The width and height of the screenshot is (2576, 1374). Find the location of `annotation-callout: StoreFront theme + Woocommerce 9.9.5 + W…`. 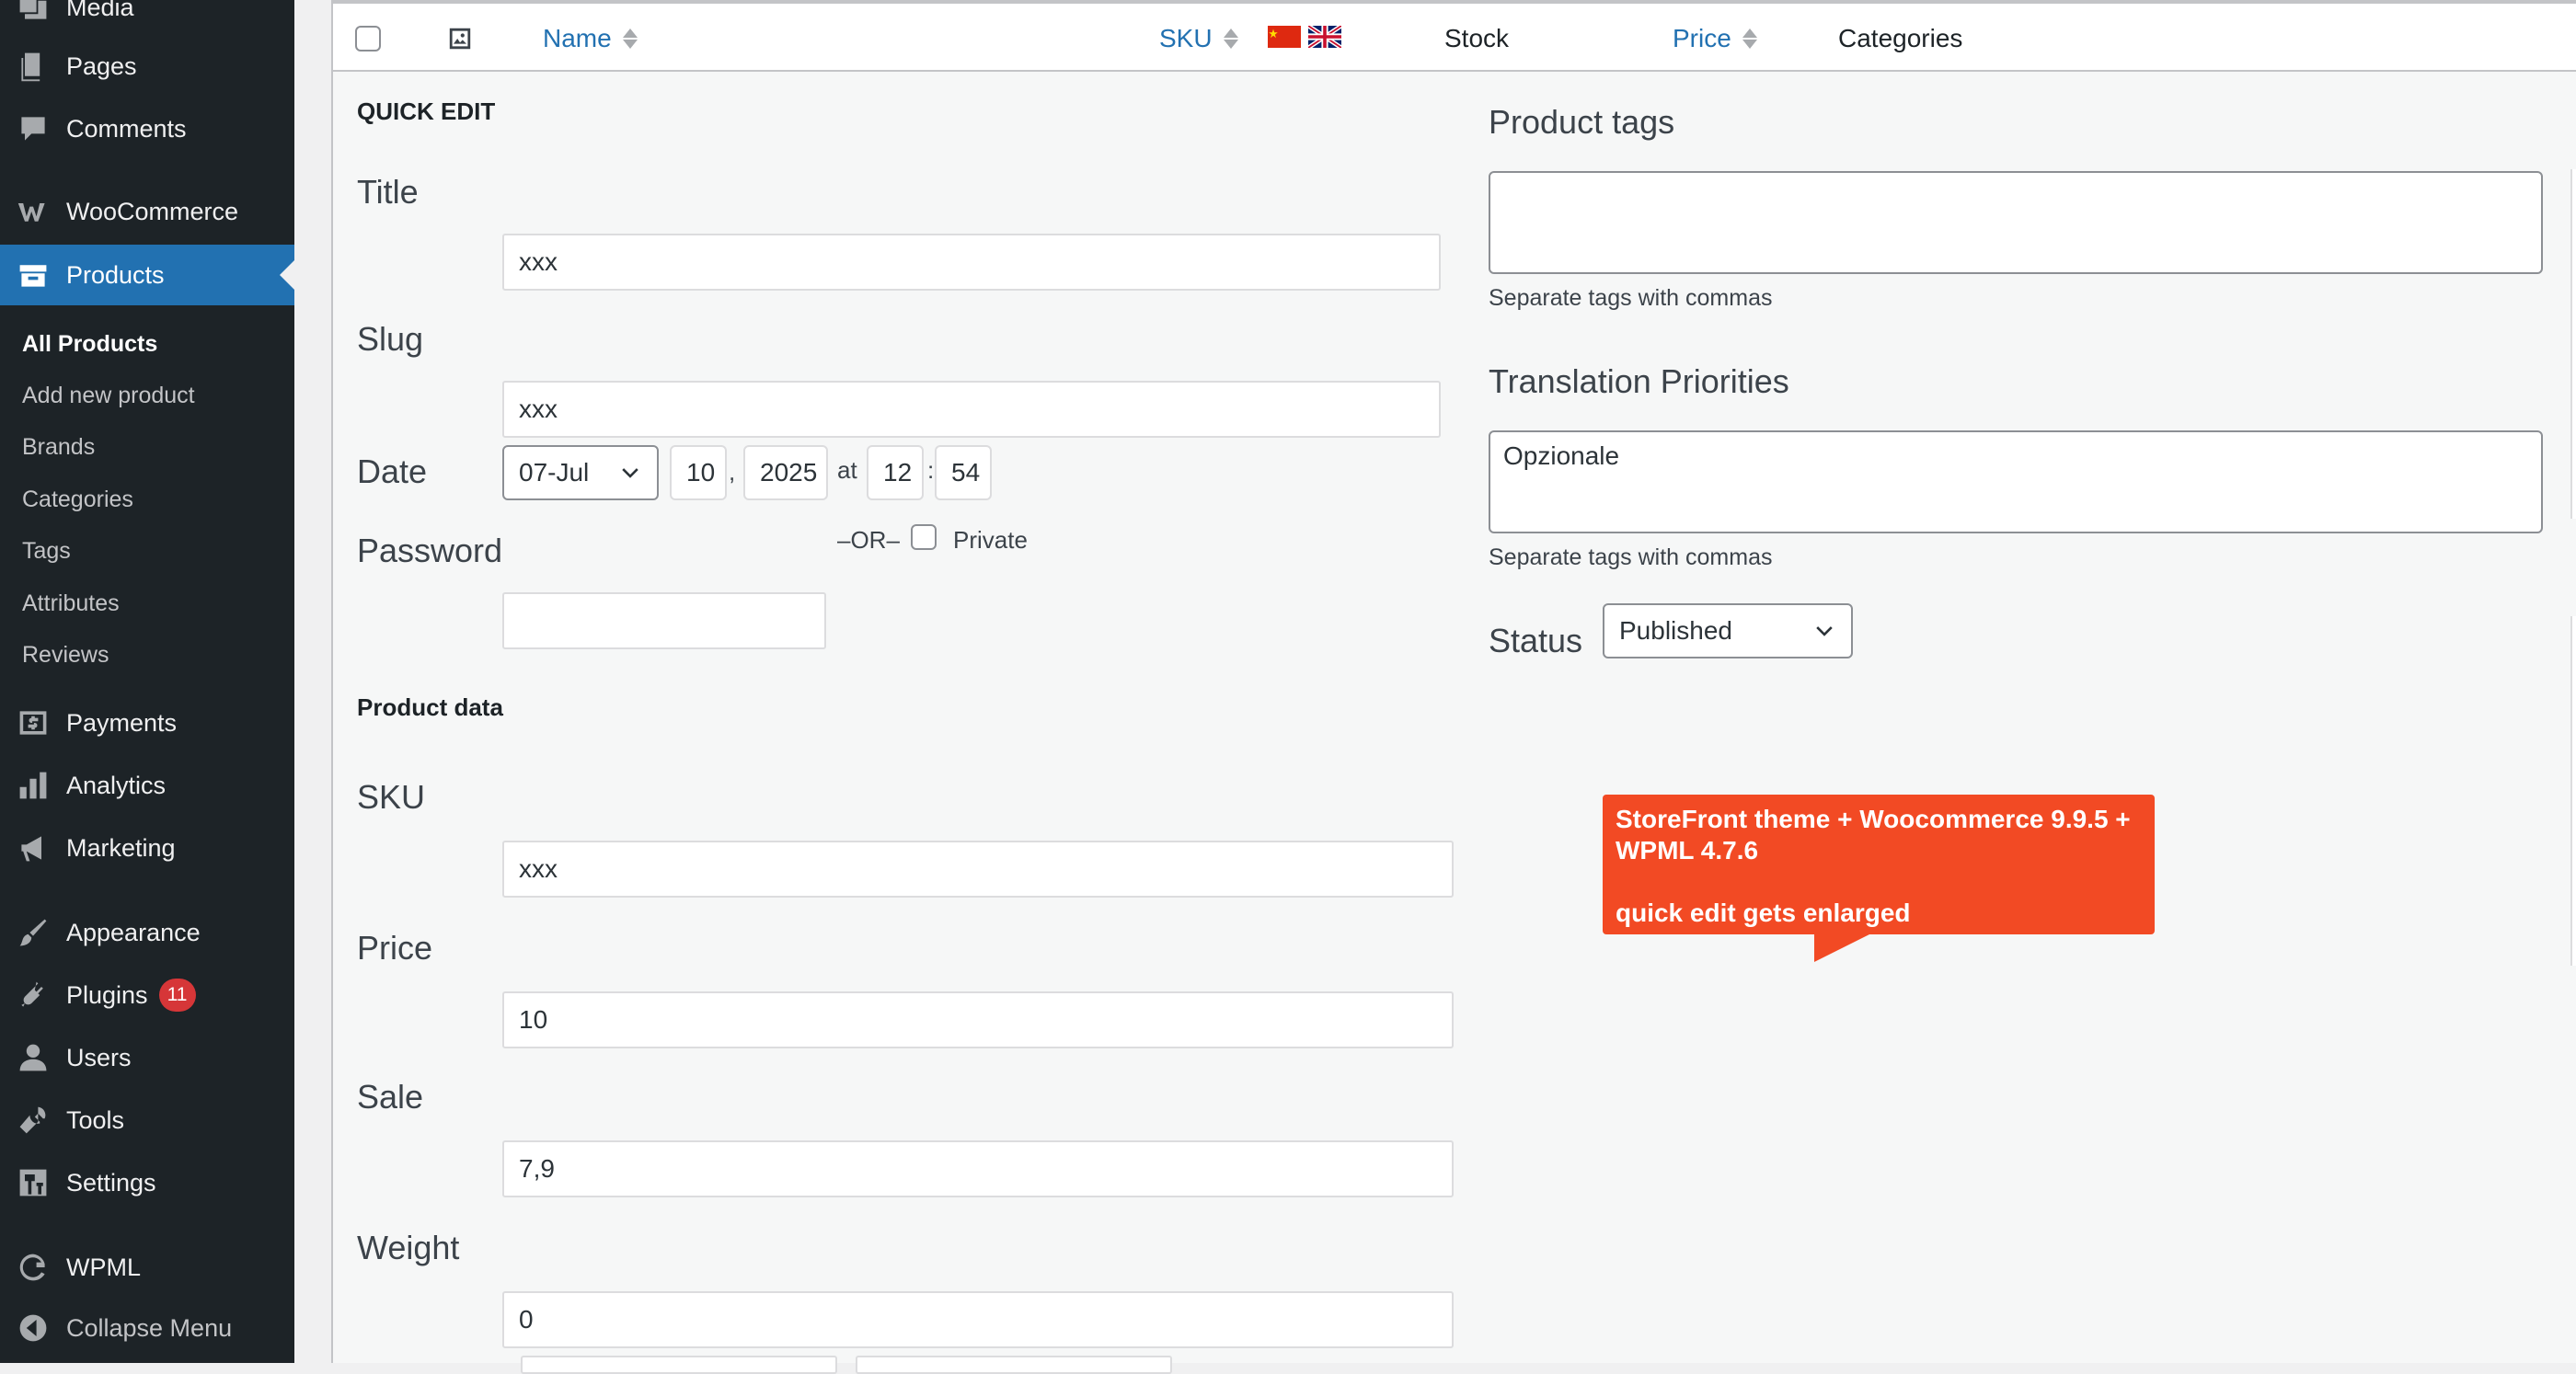

annotation-callout: StoreFront theme + Woocommerce 9.9.5 + W… is located at coordinates (1879, 878).